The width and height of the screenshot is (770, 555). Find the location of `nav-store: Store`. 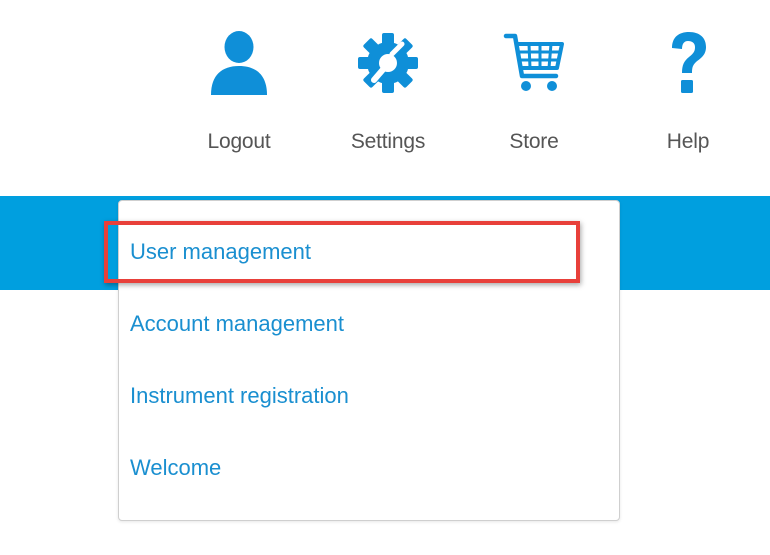

nav-store: Store is located at coordinates (534, 92).